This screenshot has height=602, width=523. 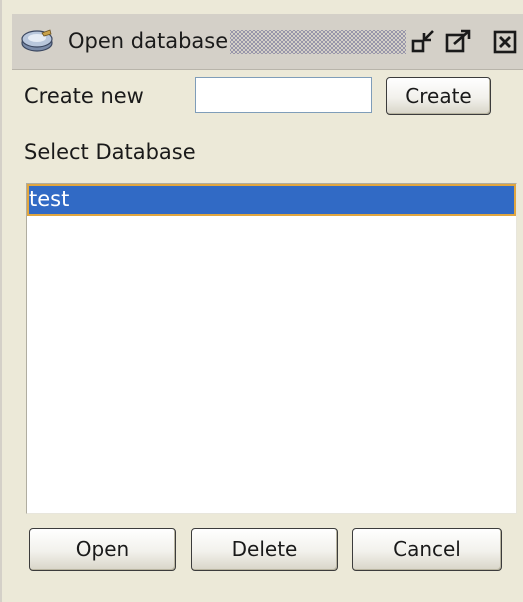 What do you see at coordinates (318, 42) in the screenshot?
I see `title-drag-grip` at bounding box center [318, 42].